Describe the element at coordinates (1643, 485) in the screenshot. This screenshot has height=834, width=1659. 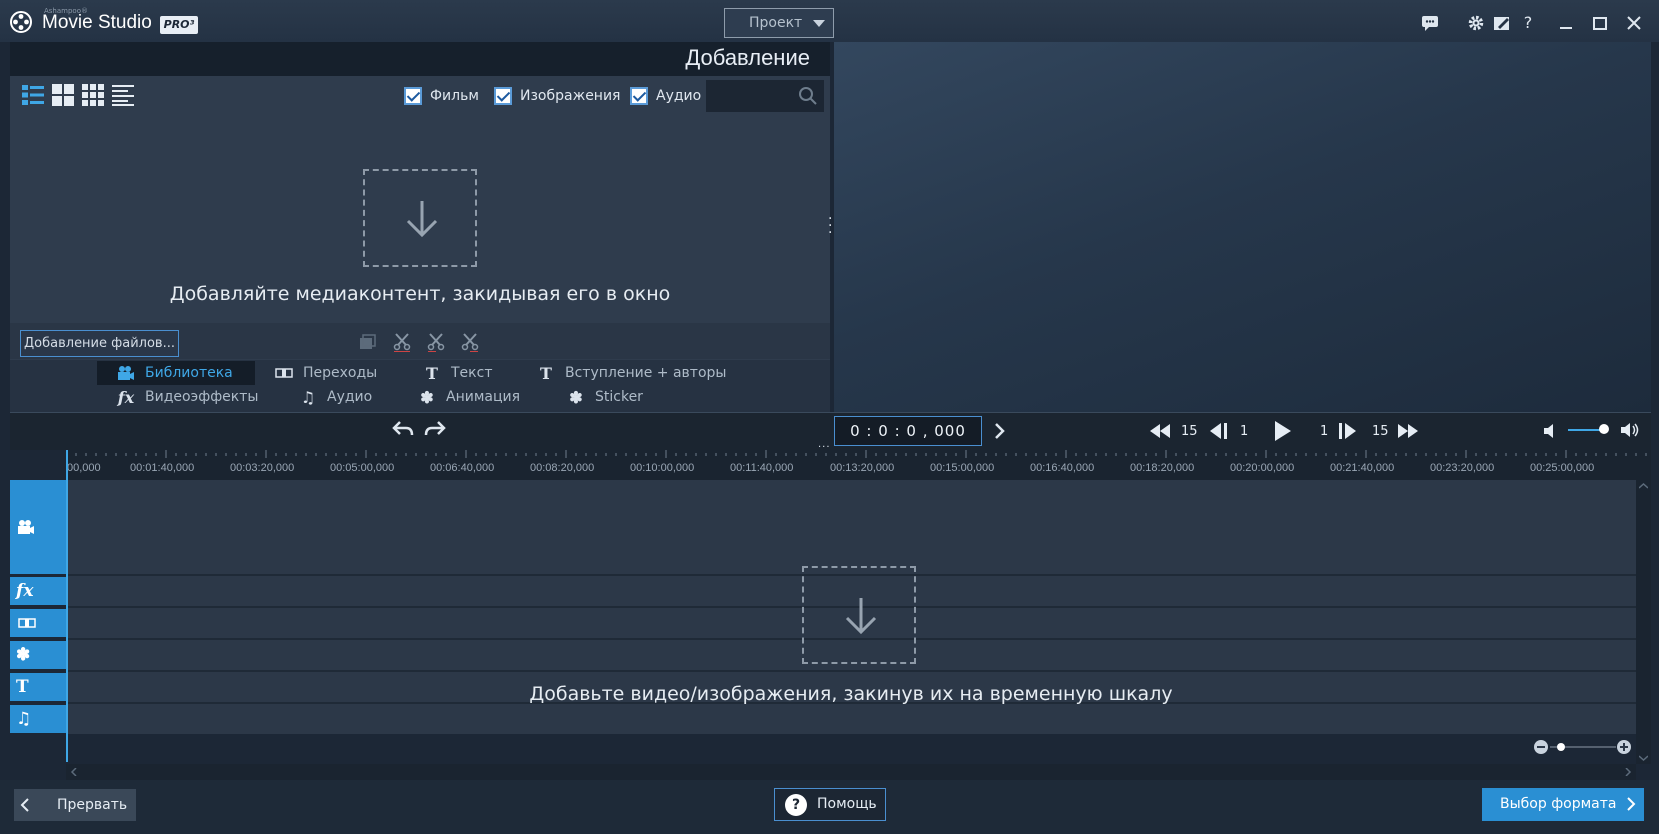
I see `scroll-up-icon` at that location.